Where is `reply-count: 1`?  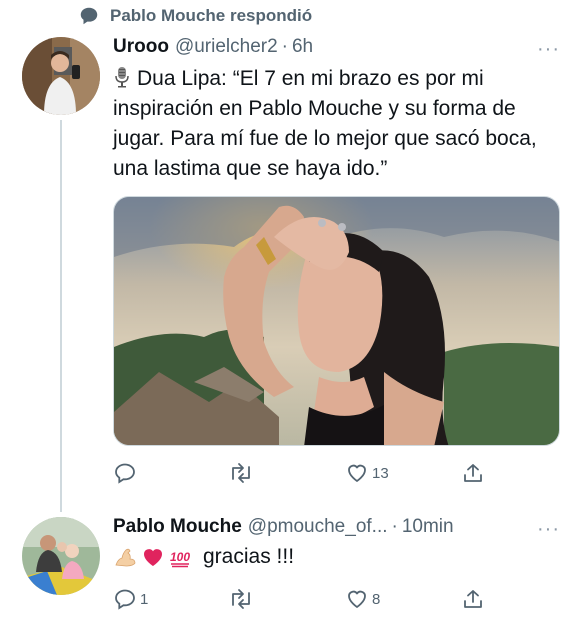 reply-count: 1 is located at coordinates (144, 599).